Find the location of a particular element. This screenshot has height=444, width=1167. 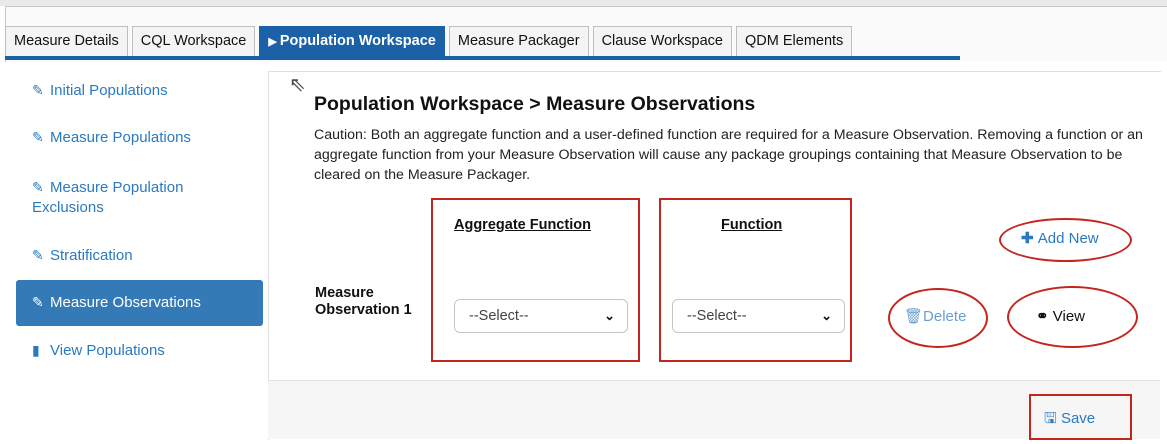

tab-label: Population Workspace is located at coordinates (357, 41).